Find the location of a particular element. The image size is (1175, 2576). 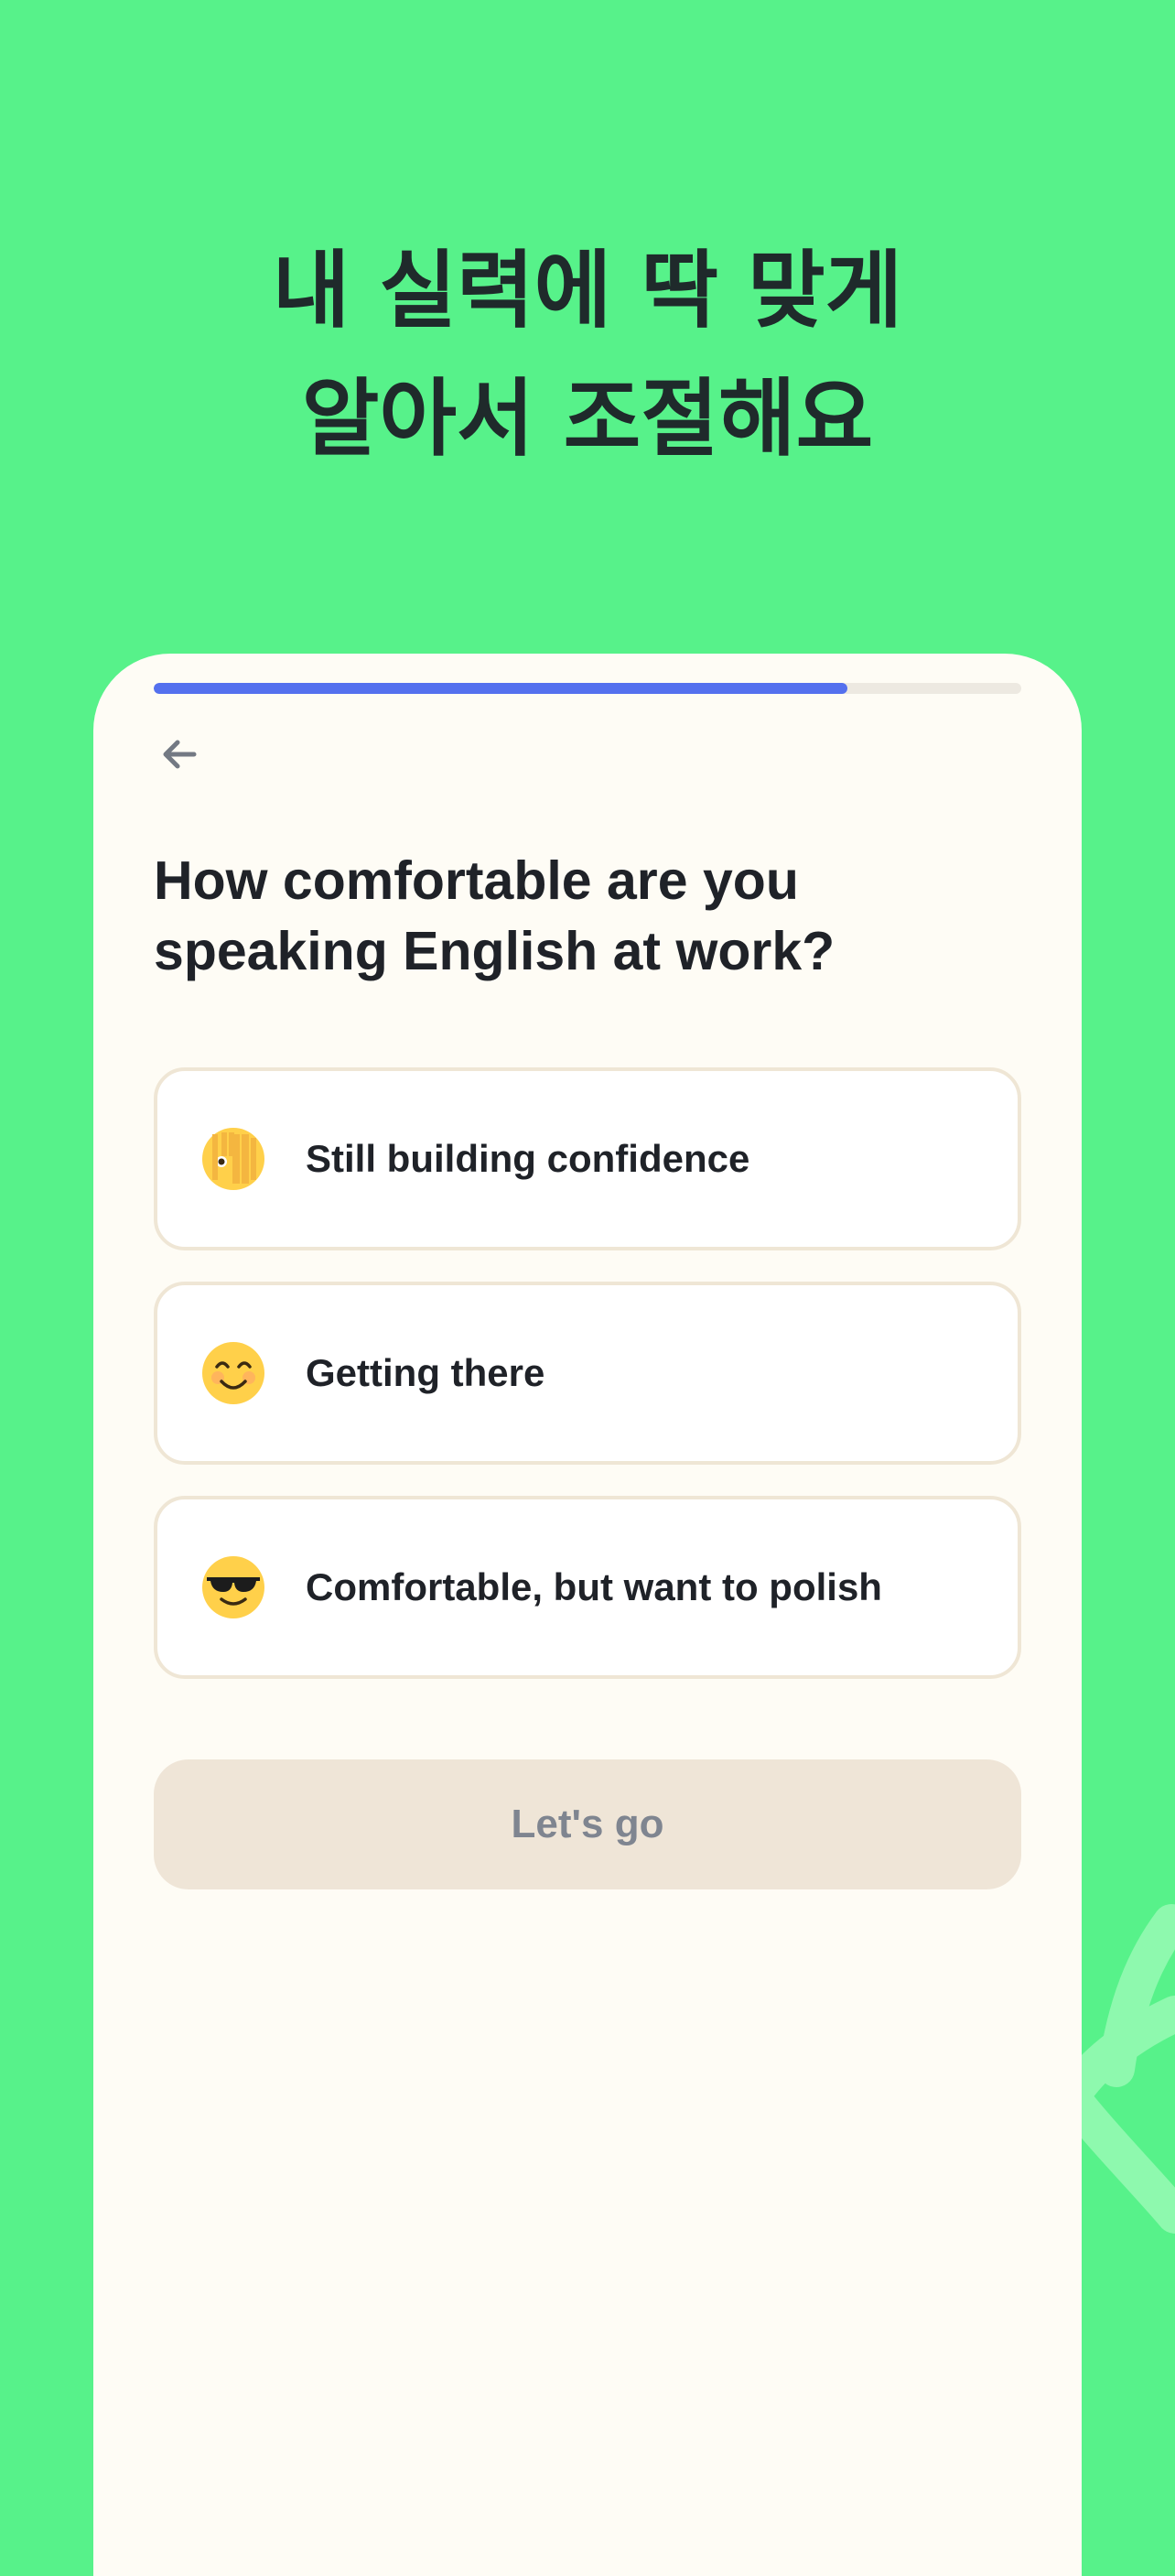

survey-question-line-1: How comfortable are you is located at coordinates (476, 881).